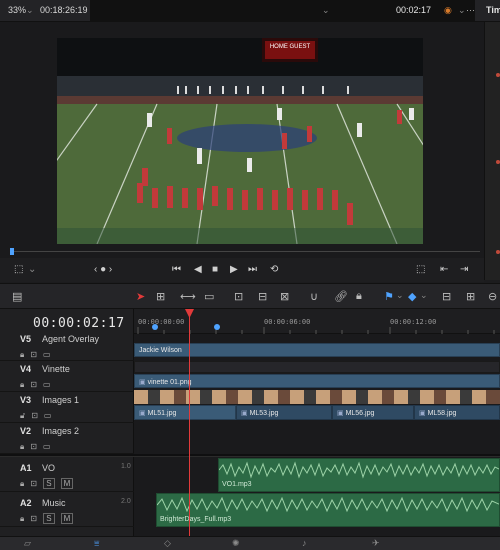 This screenshot has height=550, width=500. I want to click on marker-icon: ◆, so click(412, 296).